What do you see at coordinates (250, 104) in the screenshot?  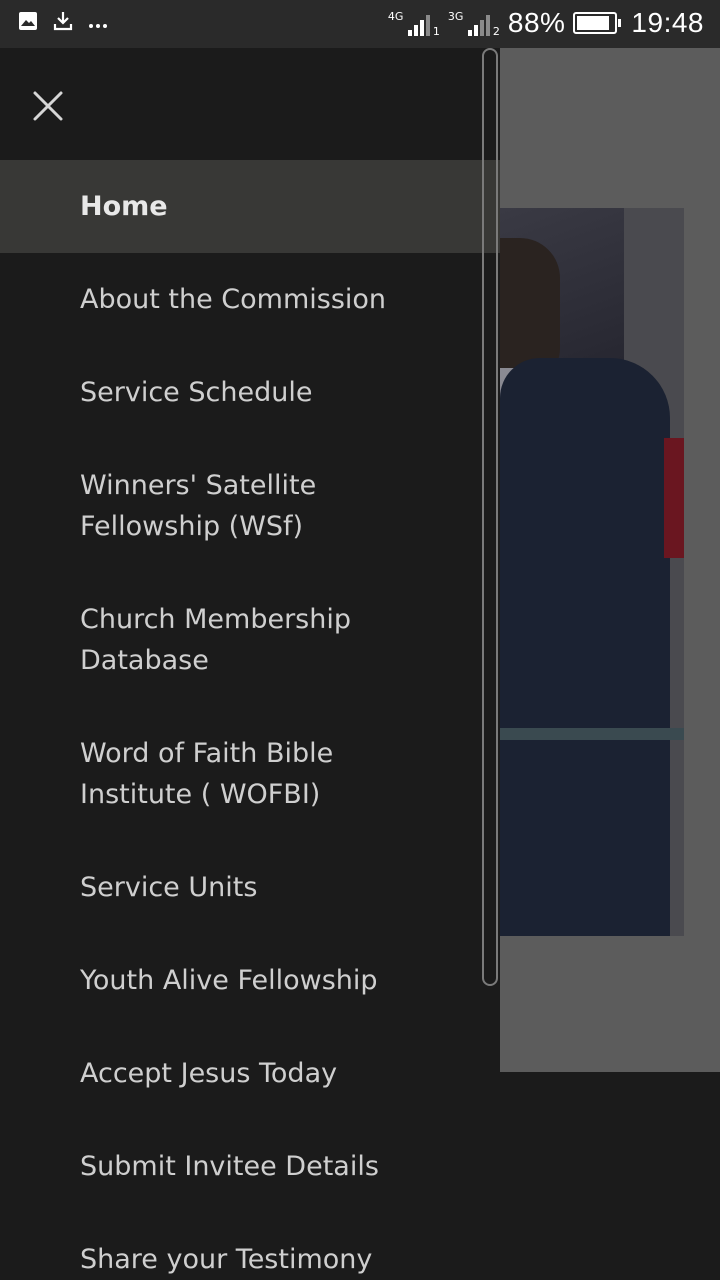 I see `drawer-header` at bounding box center [250, 104].